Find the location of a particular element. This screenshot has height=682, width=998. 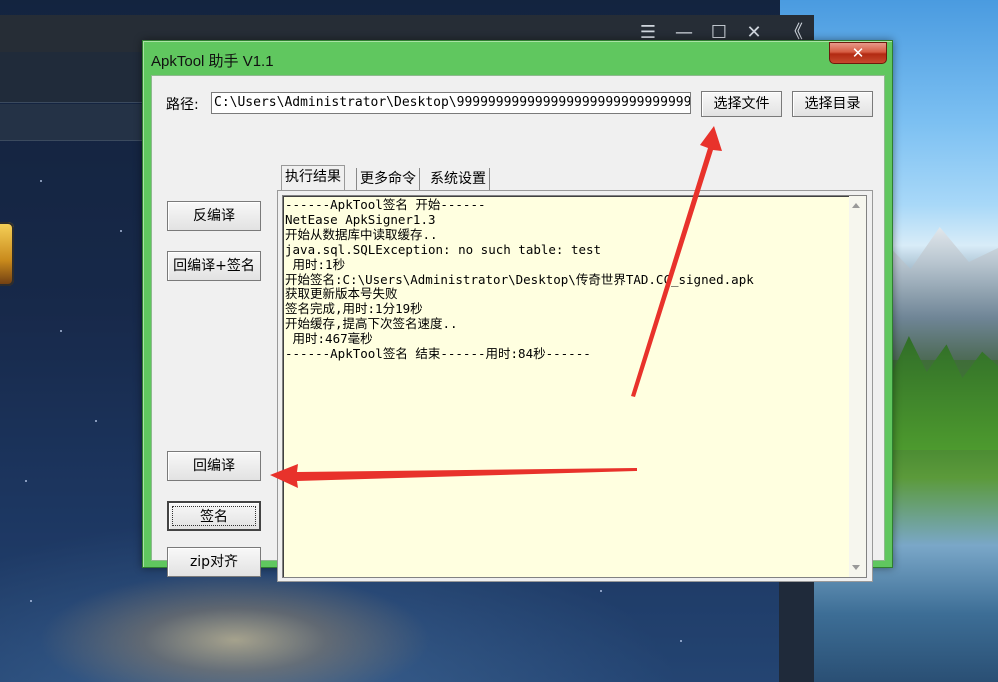

select-directory-button: 选择目录 is located at coordinates (832, 104).